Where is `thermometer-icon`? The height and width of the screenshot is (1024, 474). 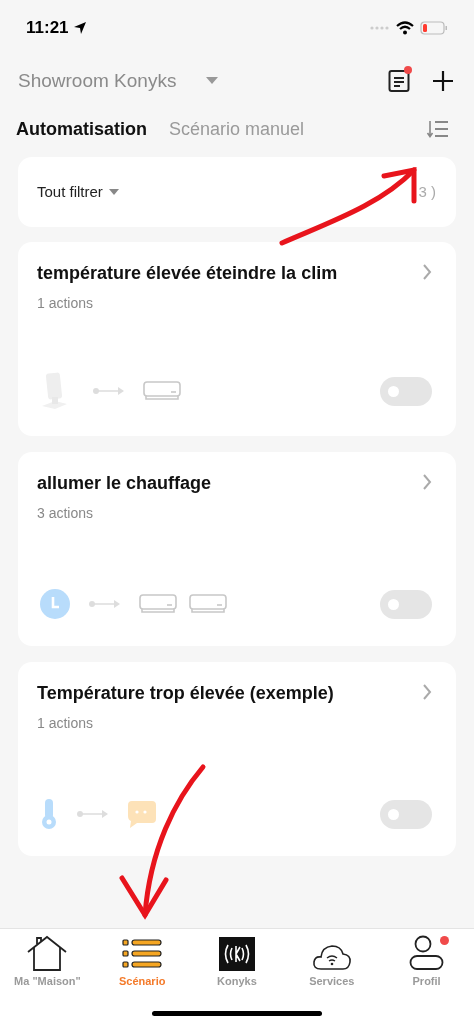 thermometer-icon is located at coordinates (49, 814).